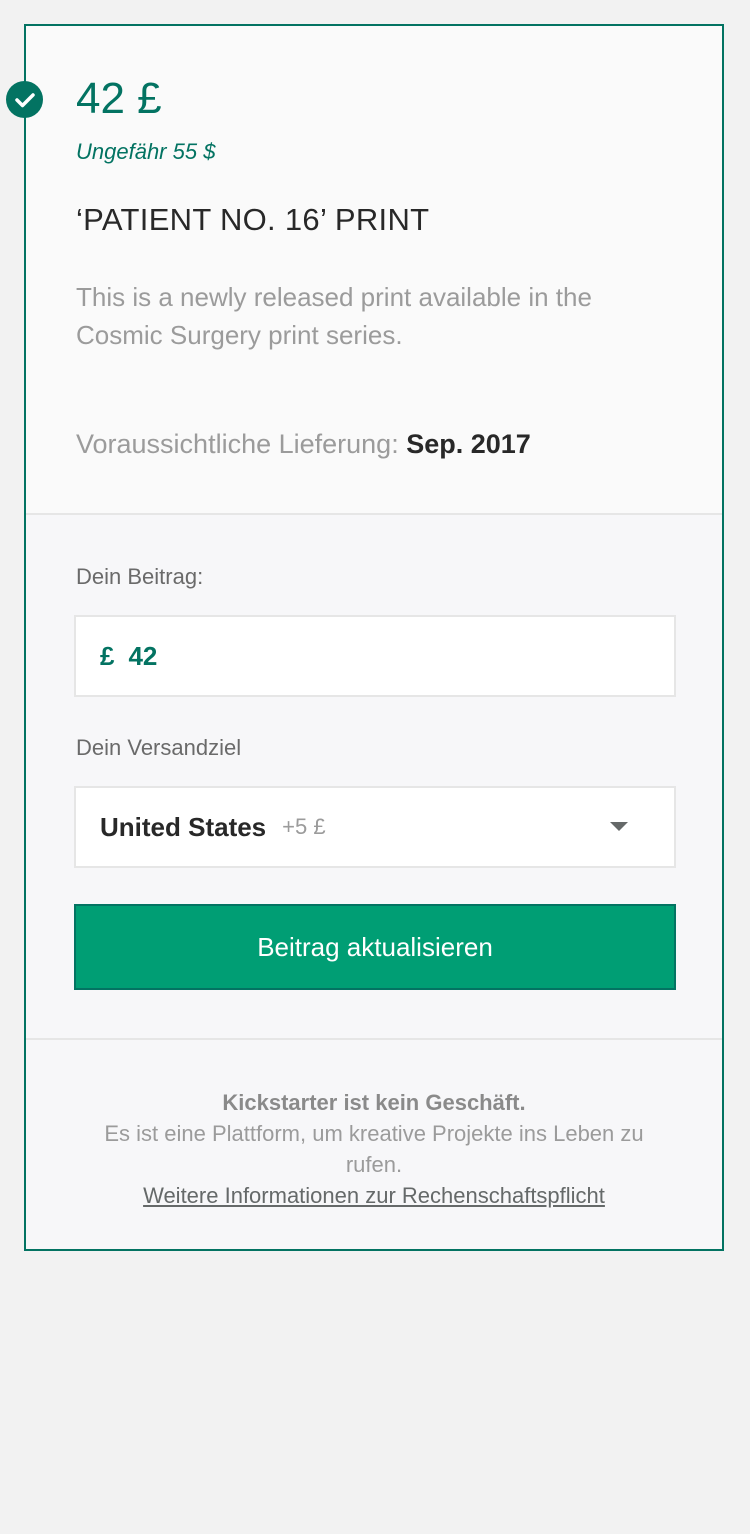 The width and height of the screenshot is (750, 1534). What do you see at coordinates (107, 655) in the screenshot?
I see `pledge-currency: £` at bounding box center [107, 655].